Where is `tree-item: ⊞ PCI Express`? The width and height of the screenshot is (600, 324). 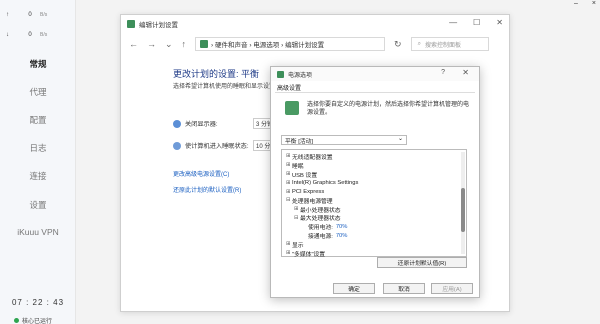 tree-item: ⊞ PCI Express is located at coordinates (374, 191).